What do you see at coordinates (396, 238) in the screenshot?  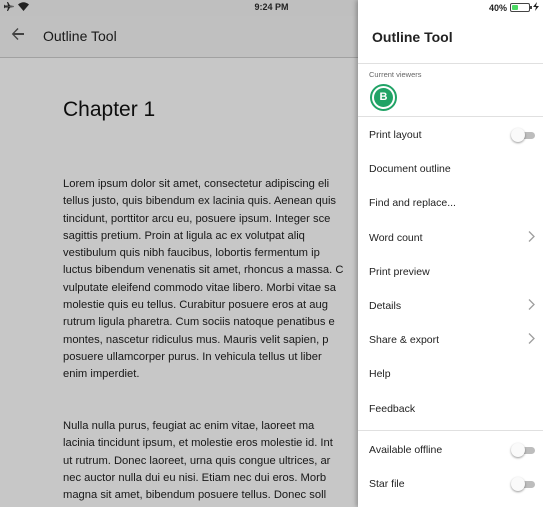 I see `menu-item-label: Word count` at bounding box center [396, 238].